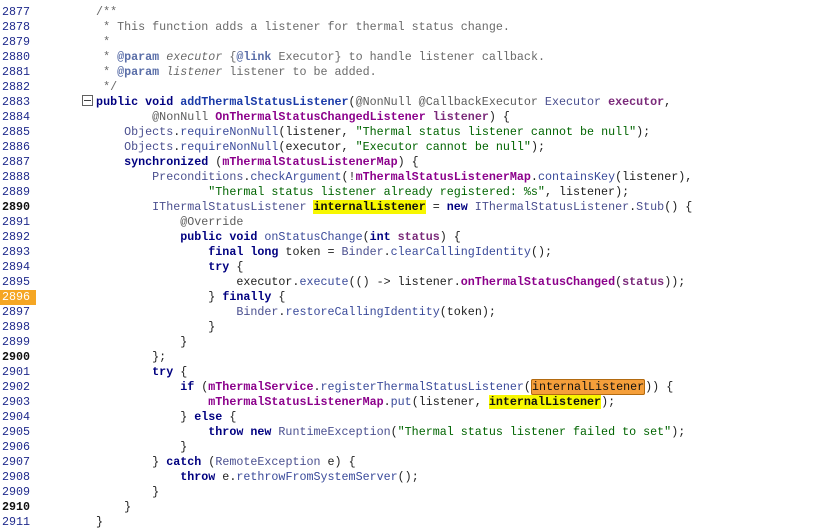 The width and height of the screenshot is (824, 532). Describe the element at coordinates (64, 266) in the screenshot. I see `fold-margin` at that location.